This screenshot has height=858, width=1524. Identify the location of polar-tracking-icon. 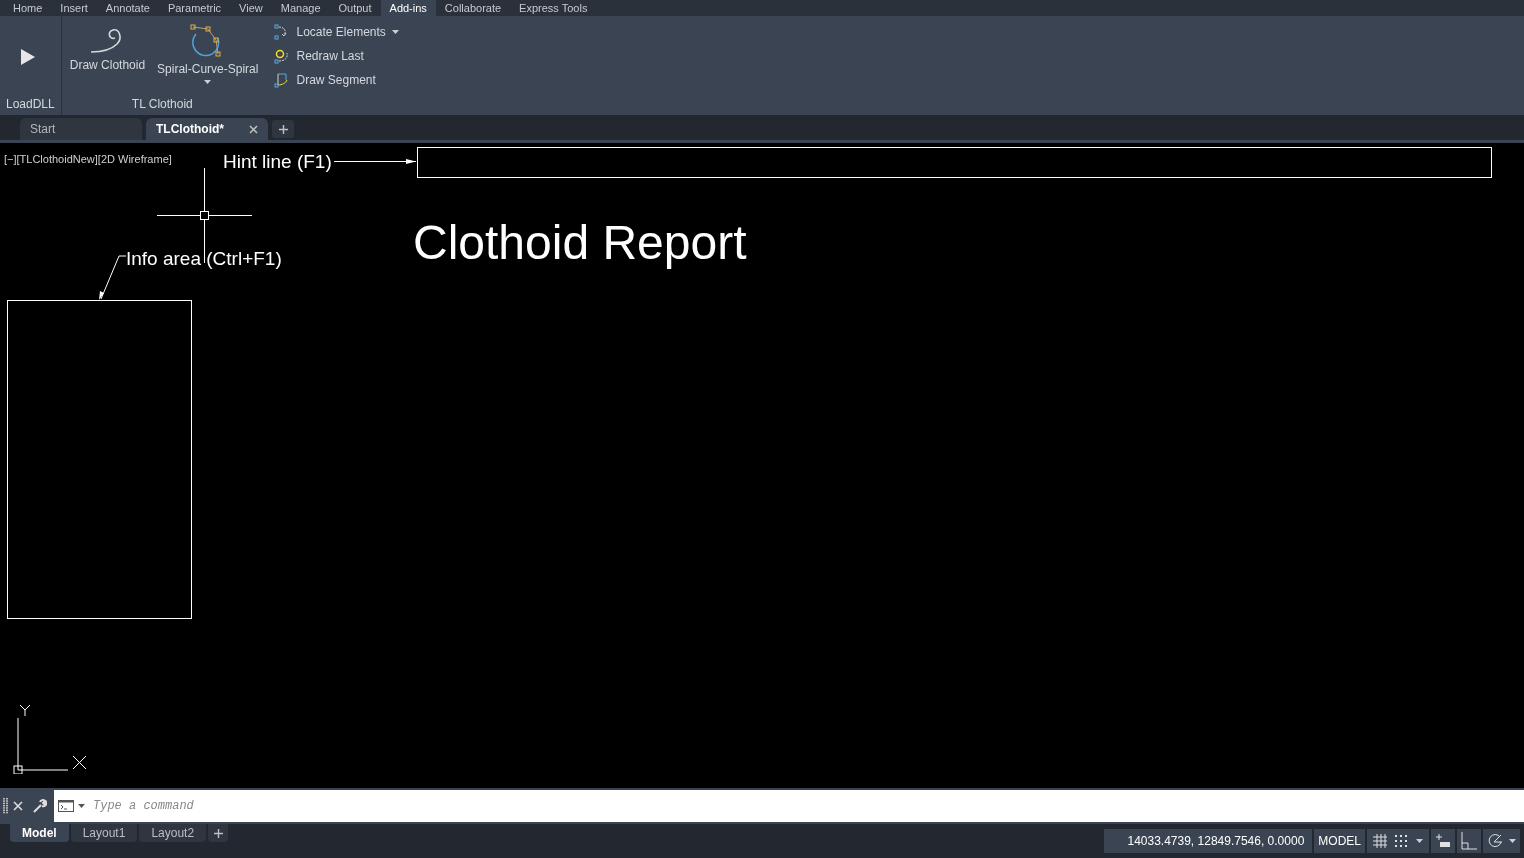
(1495, 841).